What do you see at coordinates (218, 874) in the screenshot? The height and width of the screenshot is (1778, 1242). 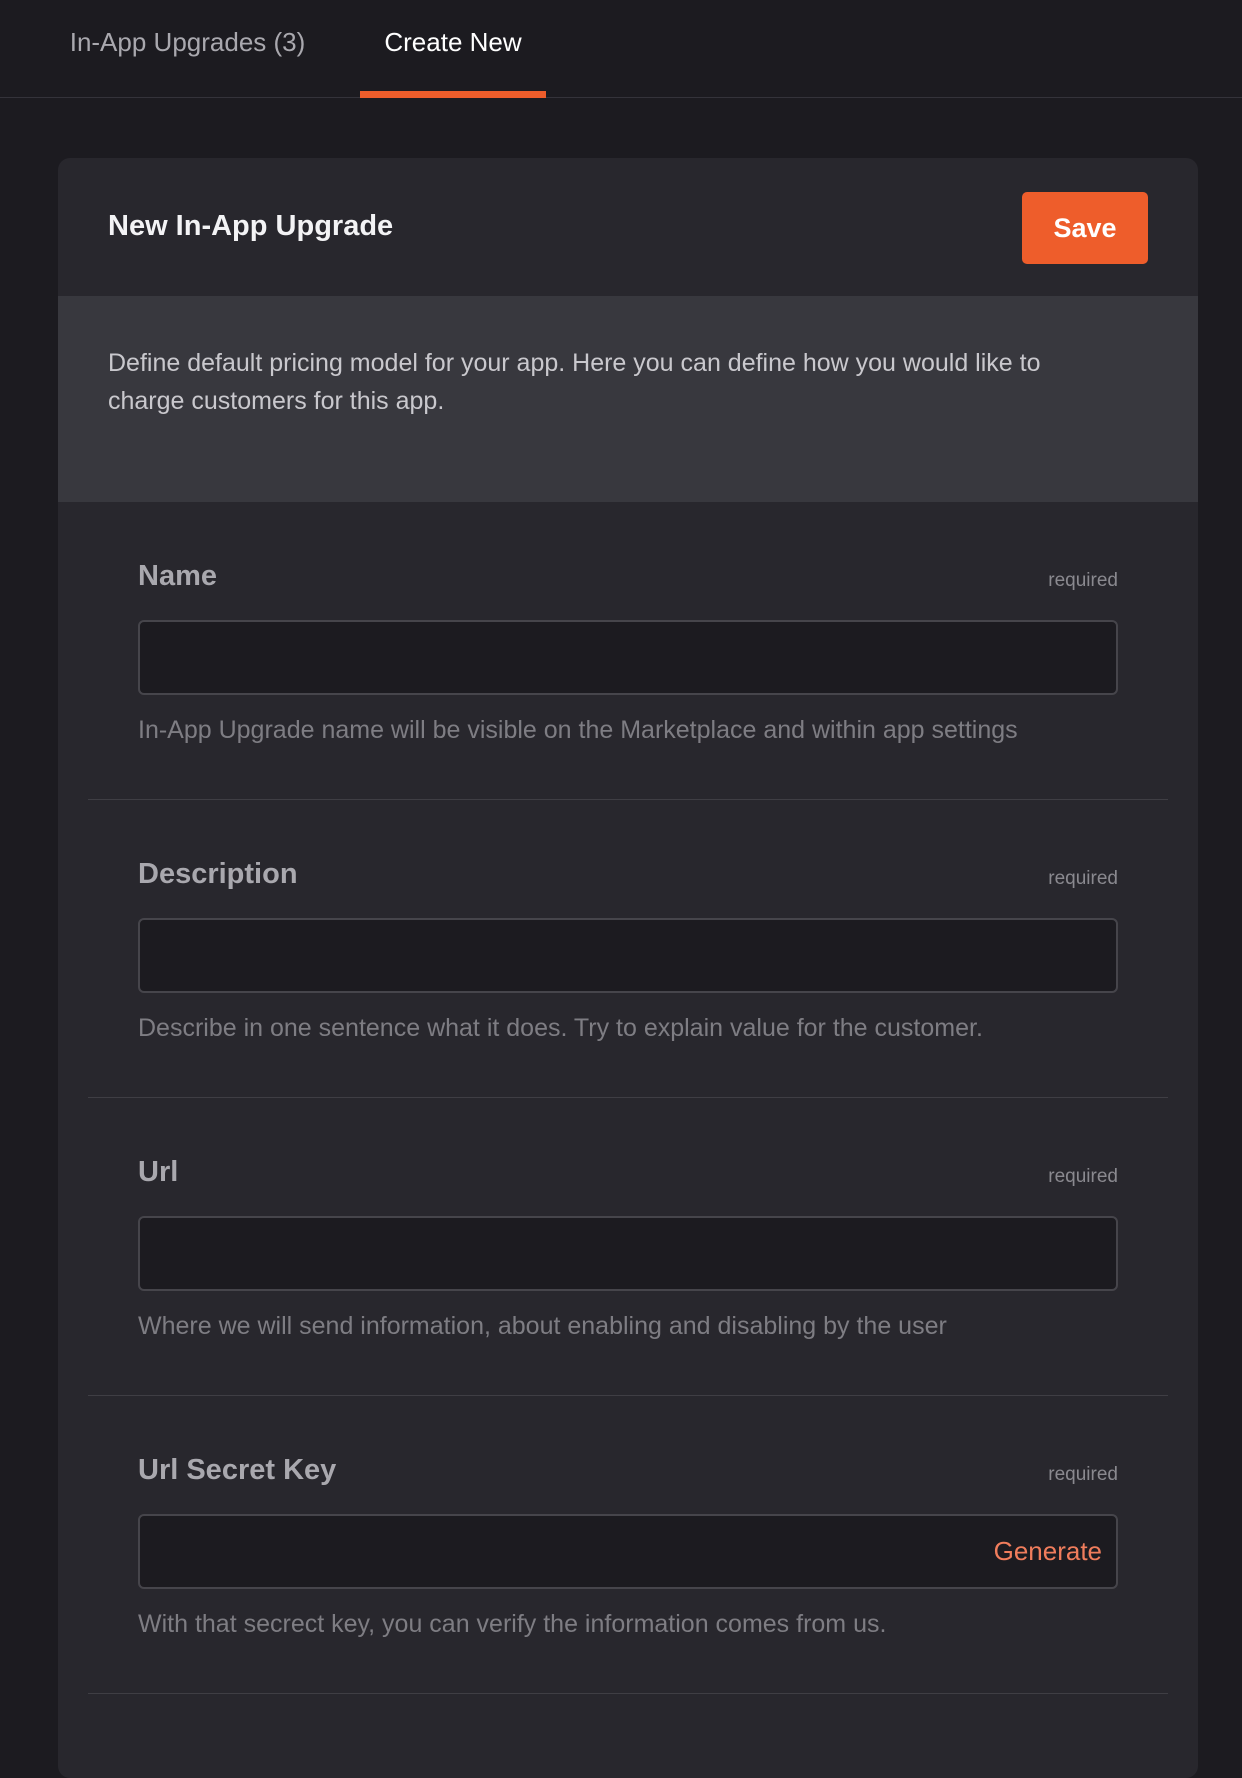 I see `field-label: Description` at bounding box center [218, 874].